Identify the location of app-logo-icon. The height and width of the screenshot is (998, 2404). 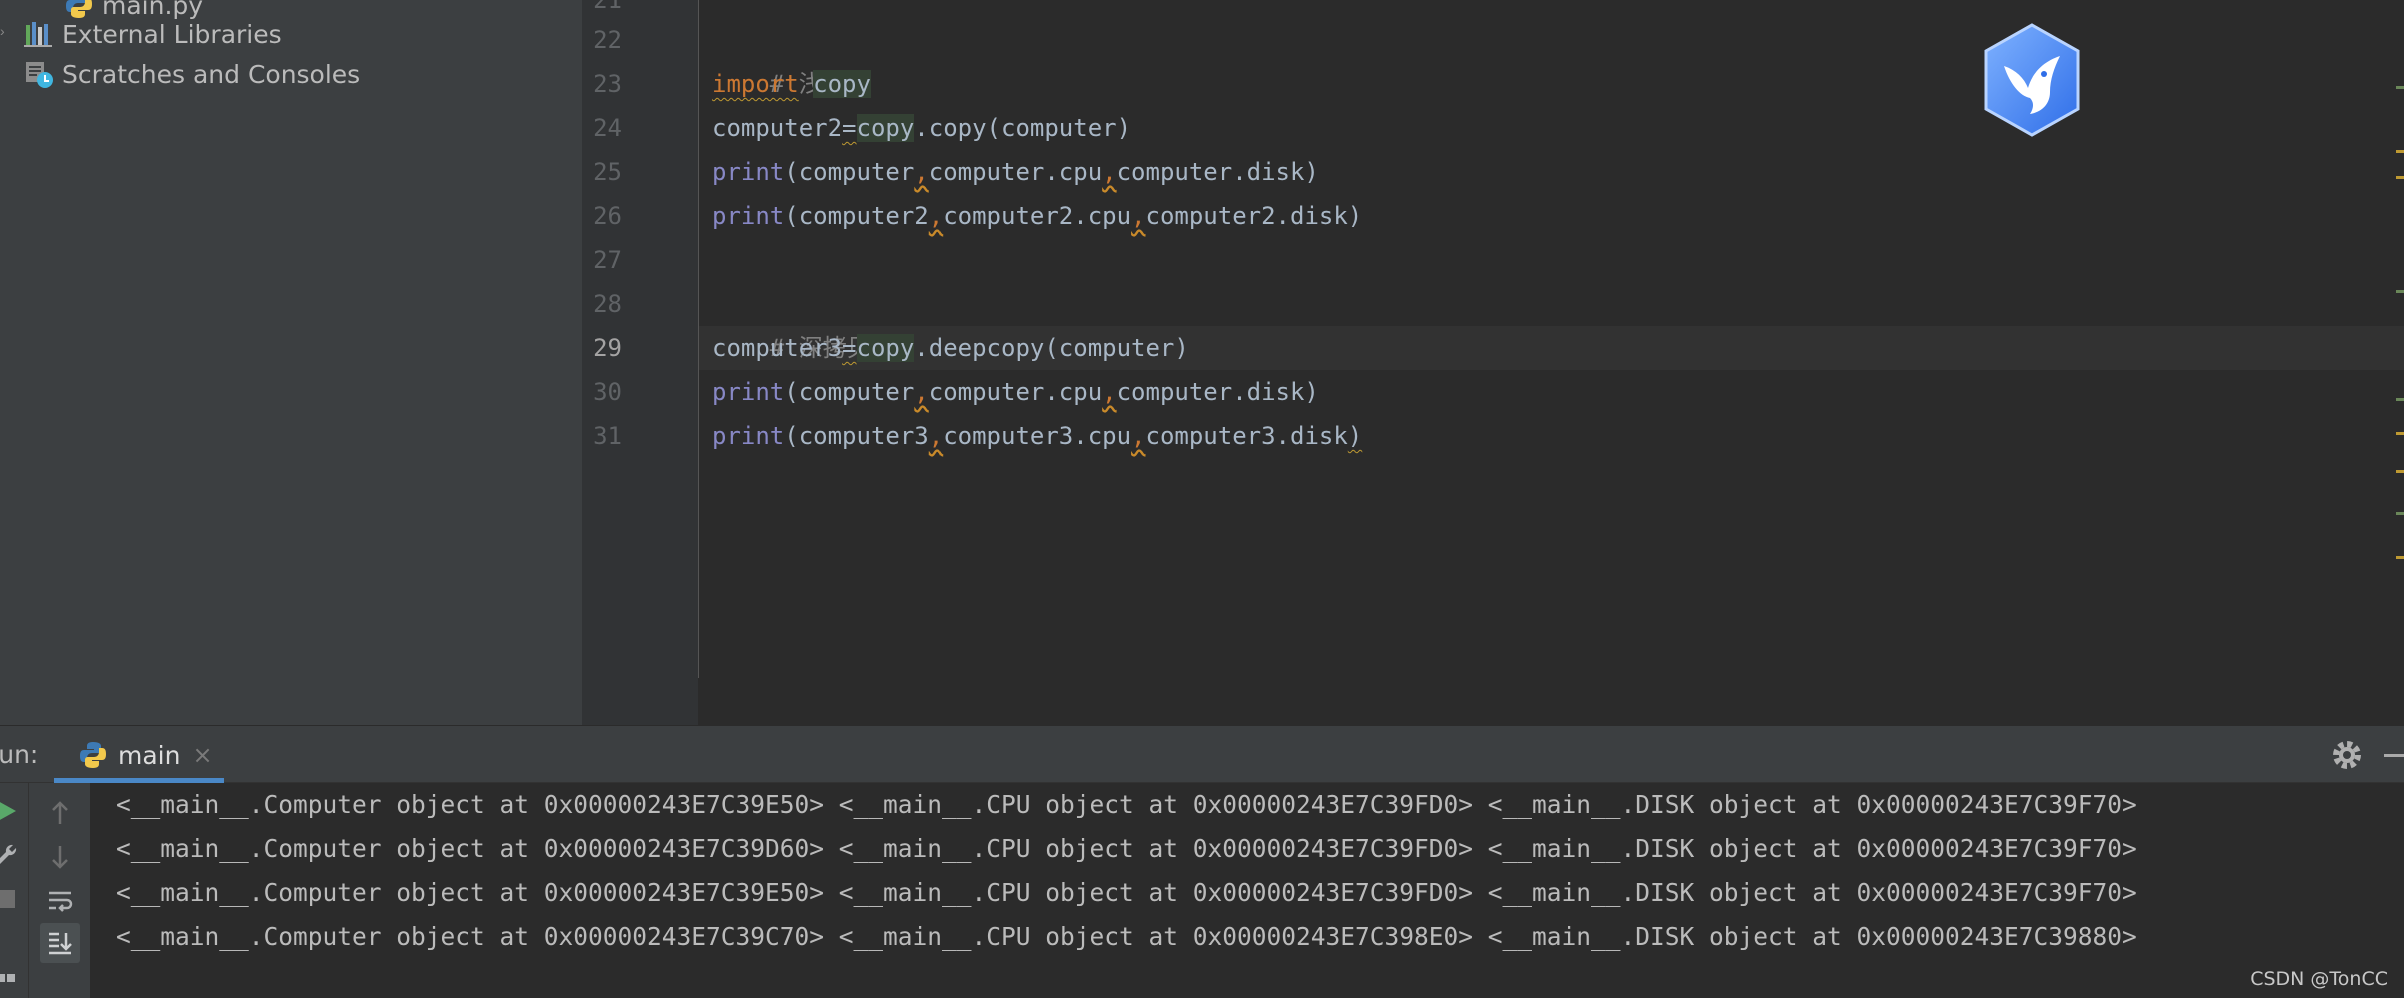
(2032, 80).